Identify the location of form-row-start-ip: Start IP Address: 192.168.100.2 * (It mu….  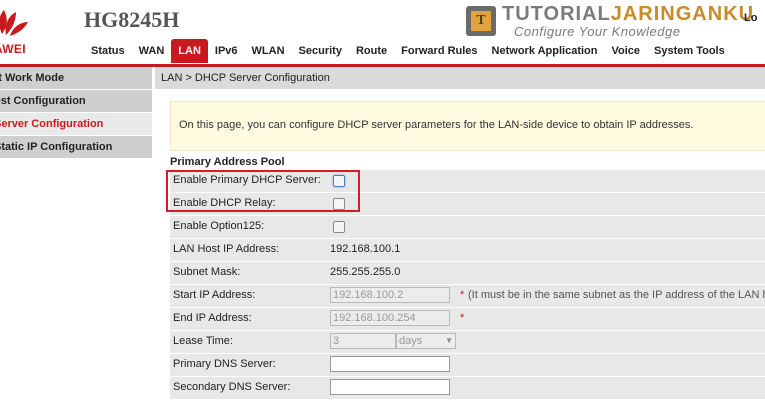
(467, 296).